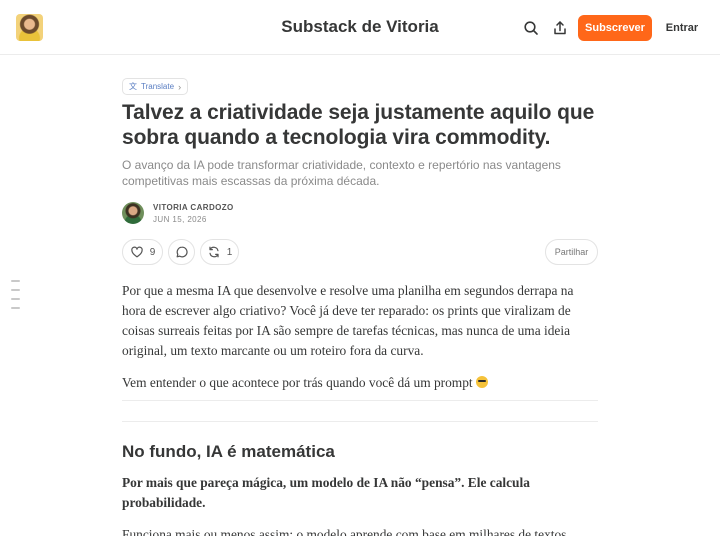 The height and width of the screenshot is (536, 720). What do you see at coordinates (482, 382) in the screenshot?
I see `emoji-icon` at bounding box center [482, 382].